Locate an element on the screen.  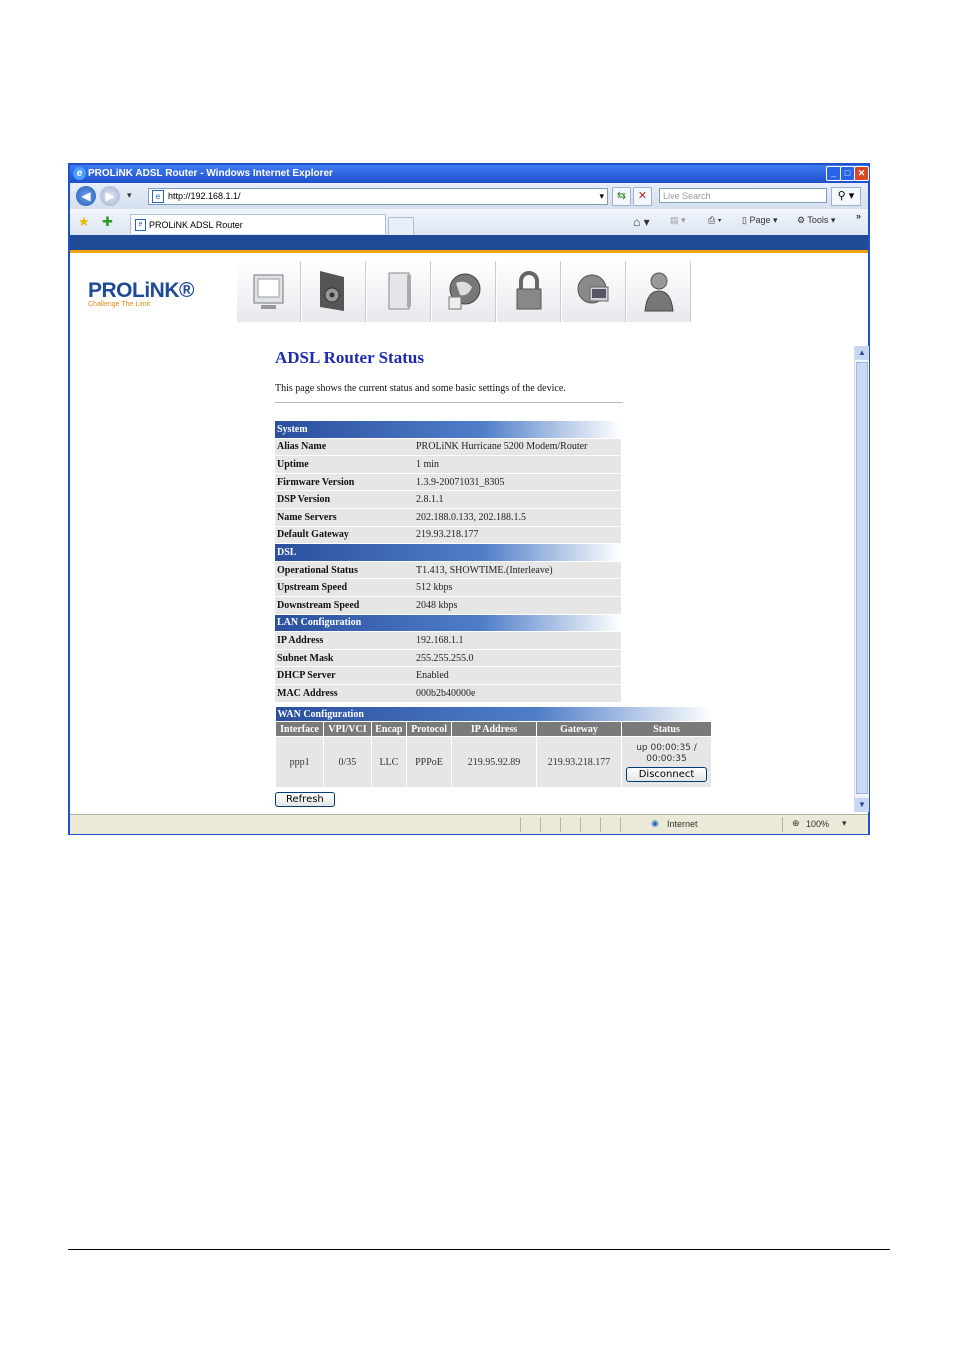
row-value: 1.3.9-20071031_8305 is located at coordinates (517, 482).